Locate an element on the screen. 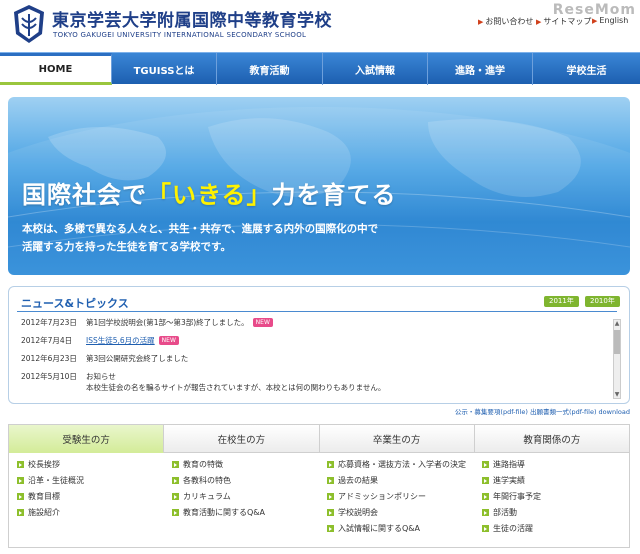 The image size is (640, 554). links-column-4: 進路指導 進学実績 年間行事予定 部活動 生徒の活躍 is located at coordinates (551, 497).